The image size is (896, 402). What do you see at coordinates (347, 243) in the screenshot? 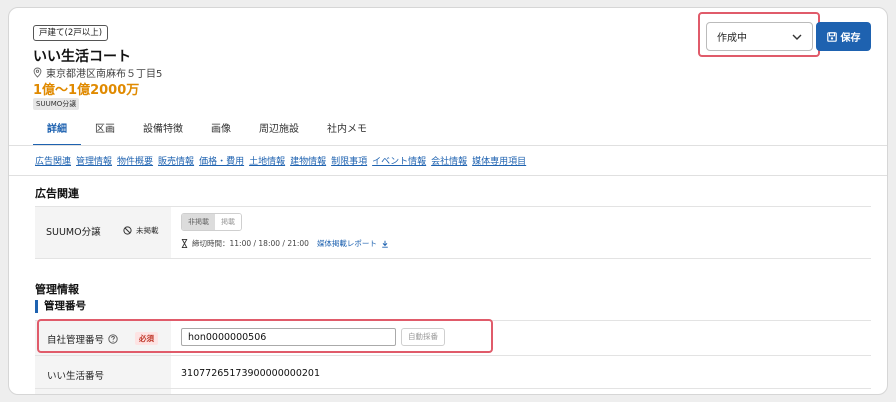
I see `media-report-link: 媒体掲載レポート` at bounding box center [347, 243].